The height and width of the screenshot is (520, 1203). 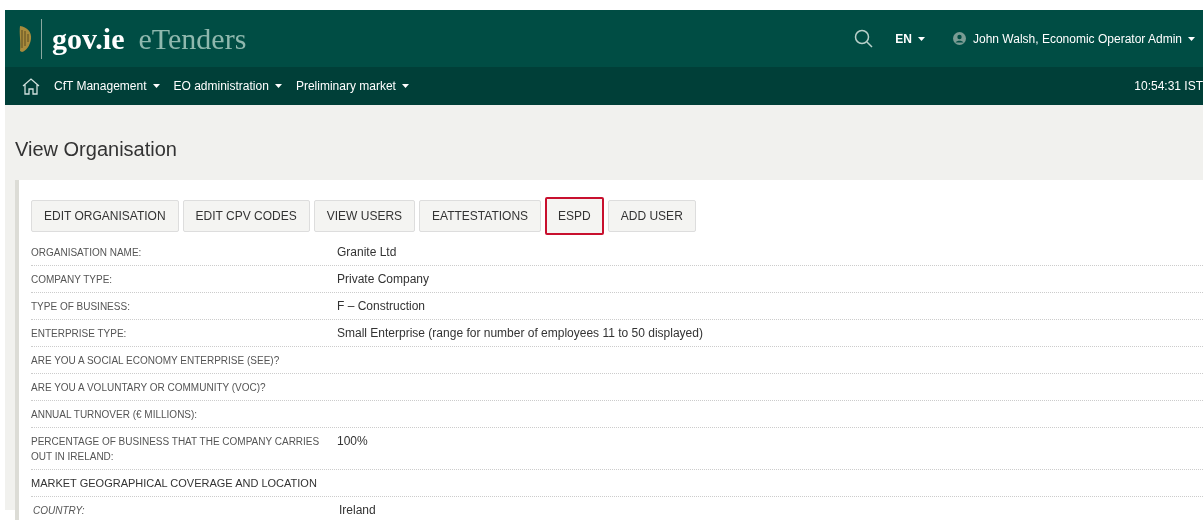 I want to click on app-name: eTenders, so click(x=192, y=38).